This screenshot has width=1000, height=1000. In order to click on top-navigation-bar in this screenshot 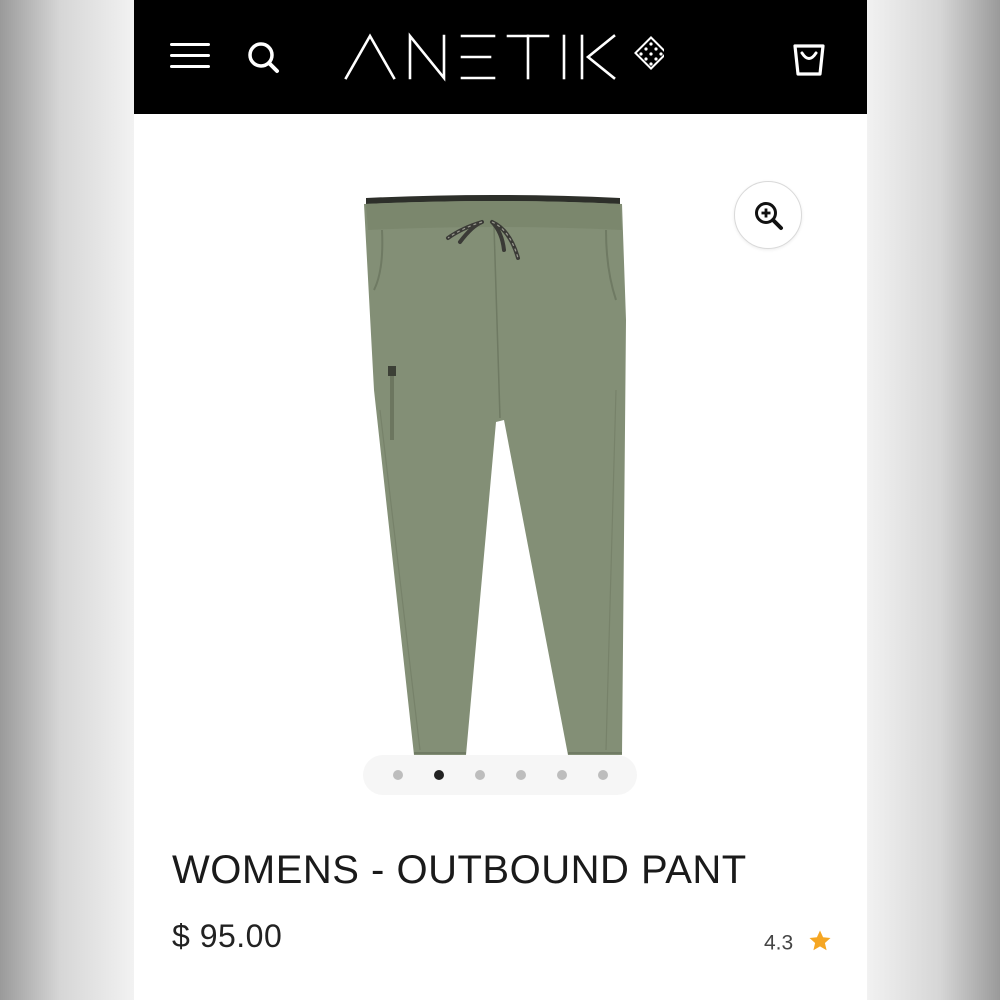, I will do `click(500, 57)`.